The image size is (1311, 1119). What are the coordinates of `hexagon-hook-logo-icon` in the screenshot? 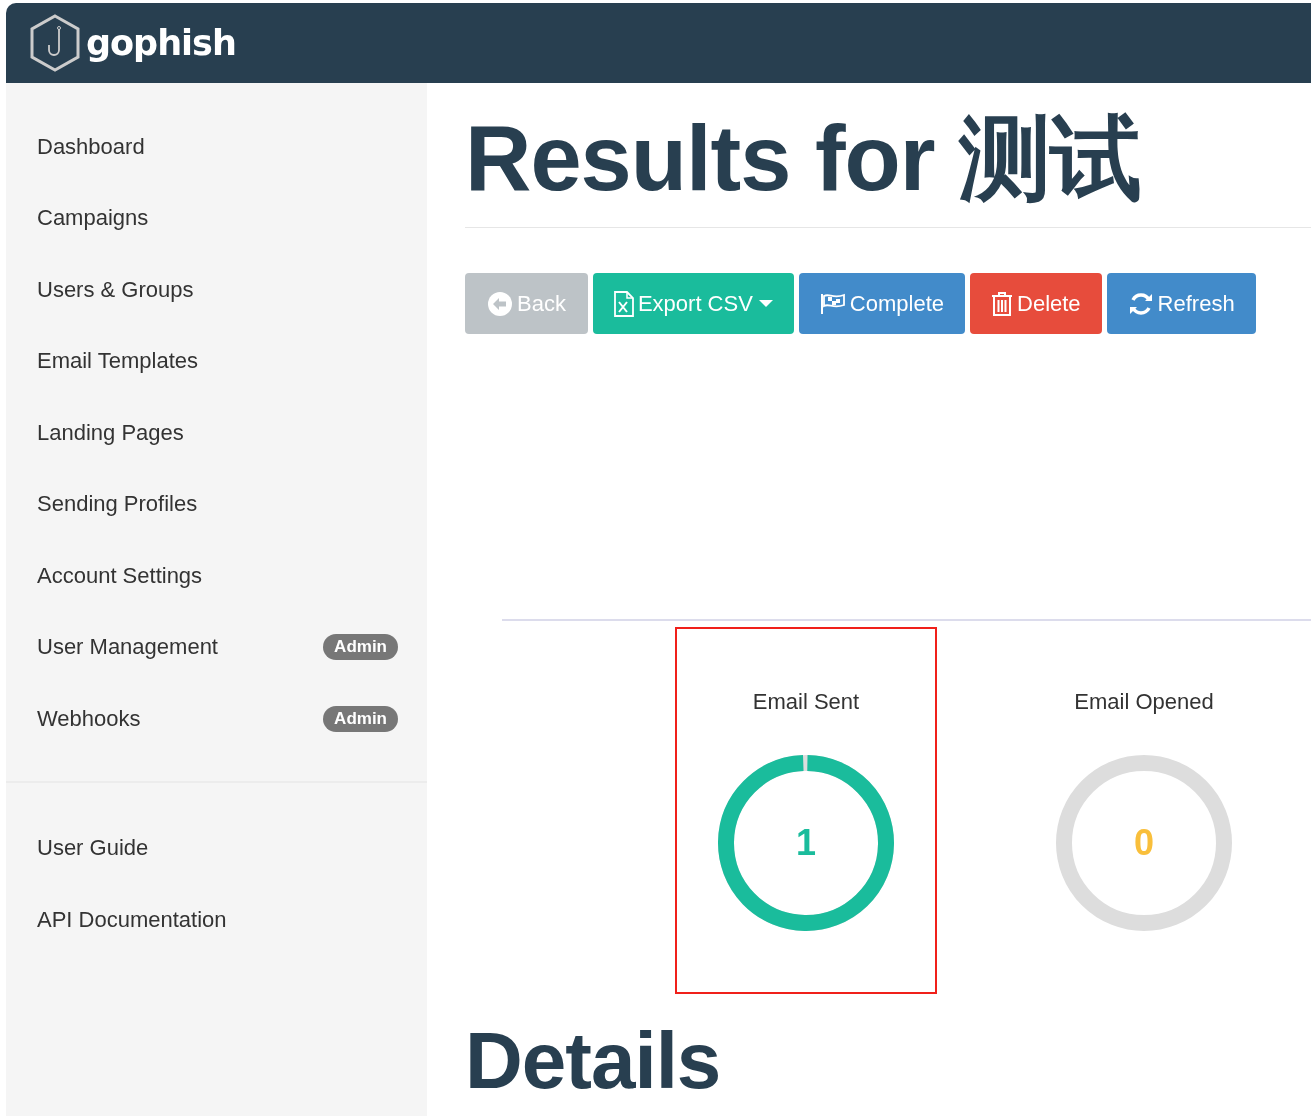 It's located at (55, 43).